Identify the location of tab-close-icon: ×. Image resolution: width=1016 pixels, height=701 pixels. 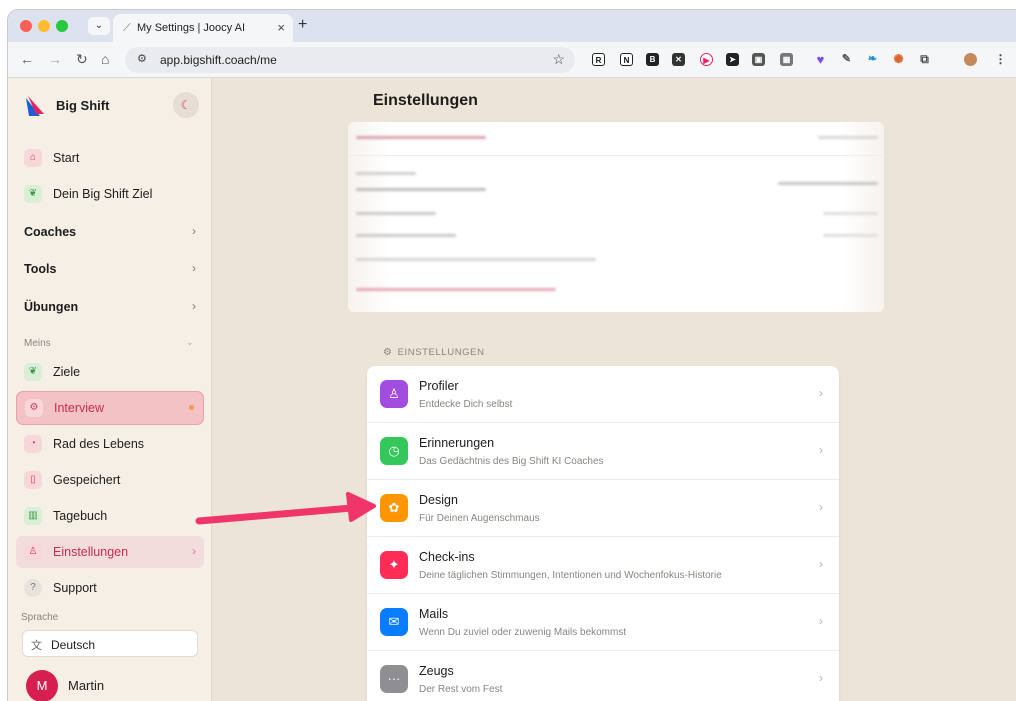
(281, 27).